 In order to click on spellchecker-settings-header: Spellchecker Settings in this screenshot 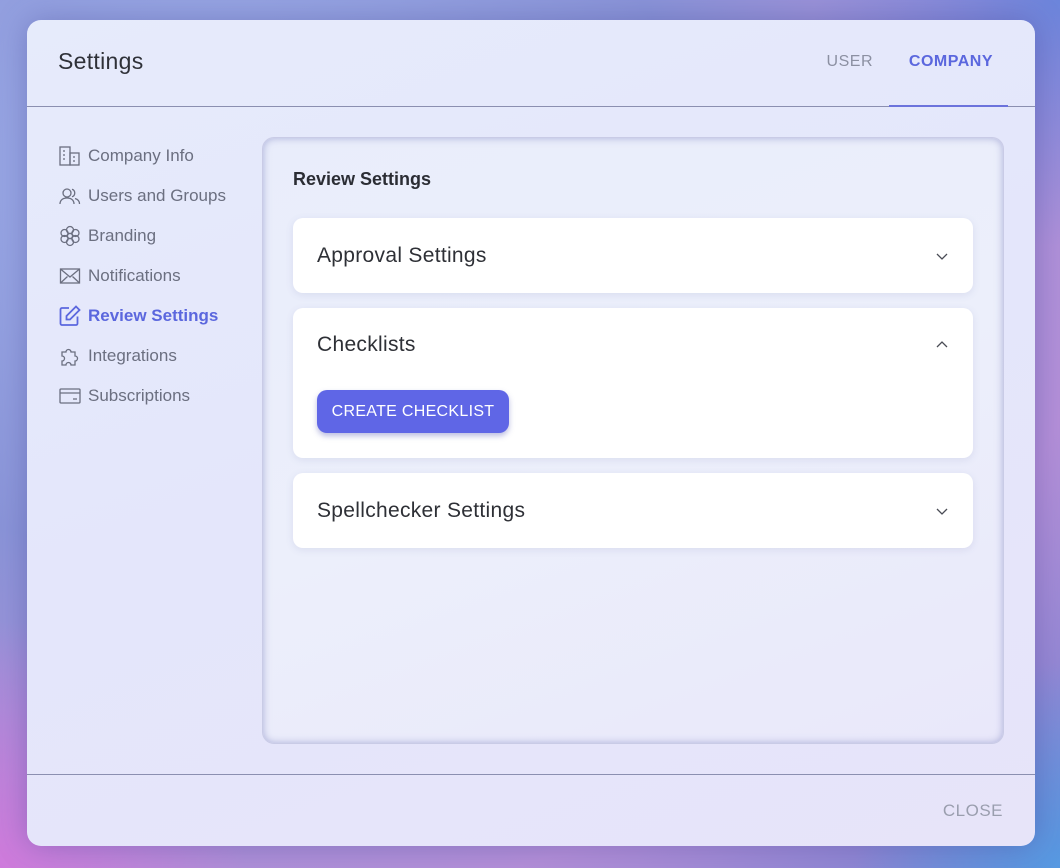, I will do `click(633, 510)`.